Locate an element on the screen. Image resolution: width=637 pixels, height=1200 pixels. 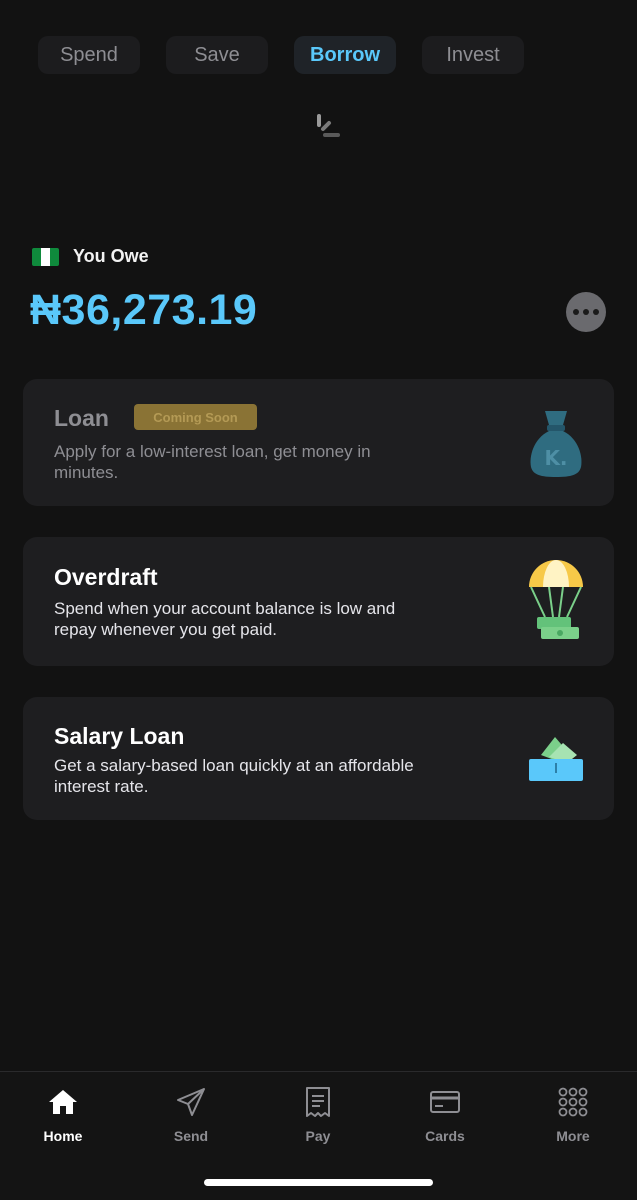
nigeria-flag-icon is located at coordinates (45, 256).